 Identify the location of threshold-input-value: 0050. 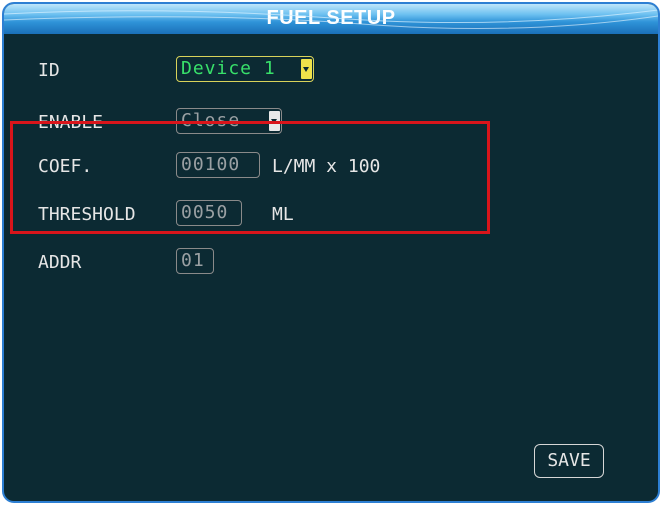
(205, 212).